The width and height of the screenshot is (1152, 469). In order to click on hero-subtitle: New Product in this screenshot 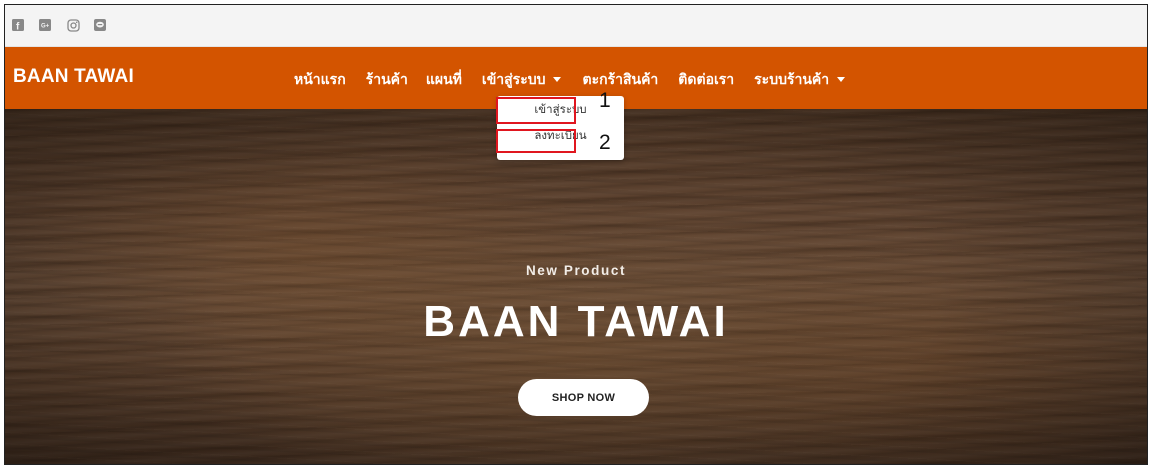, I will do `click(576, 270)`.